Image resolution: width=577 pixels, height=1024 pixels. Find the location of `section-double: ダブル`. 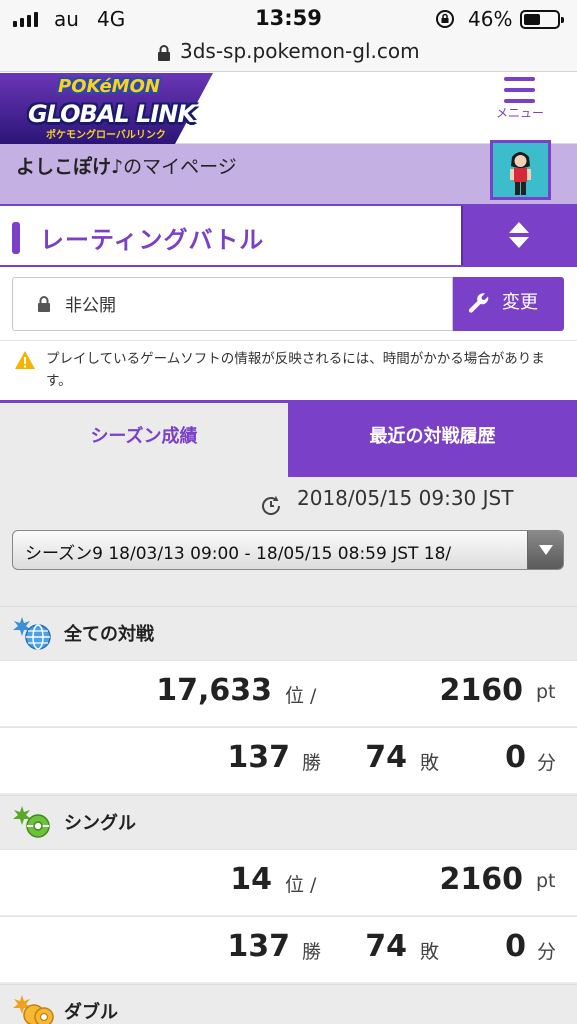

section-double: ダブル is located at coordinates (288, 1004).